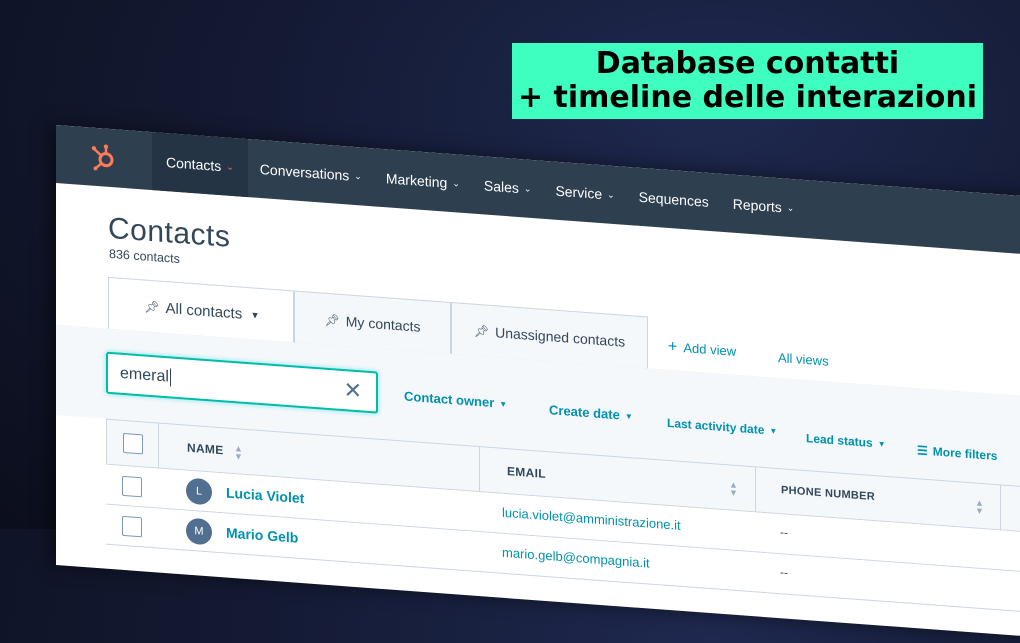  I want to click on avatar: L, so click(199, 491).